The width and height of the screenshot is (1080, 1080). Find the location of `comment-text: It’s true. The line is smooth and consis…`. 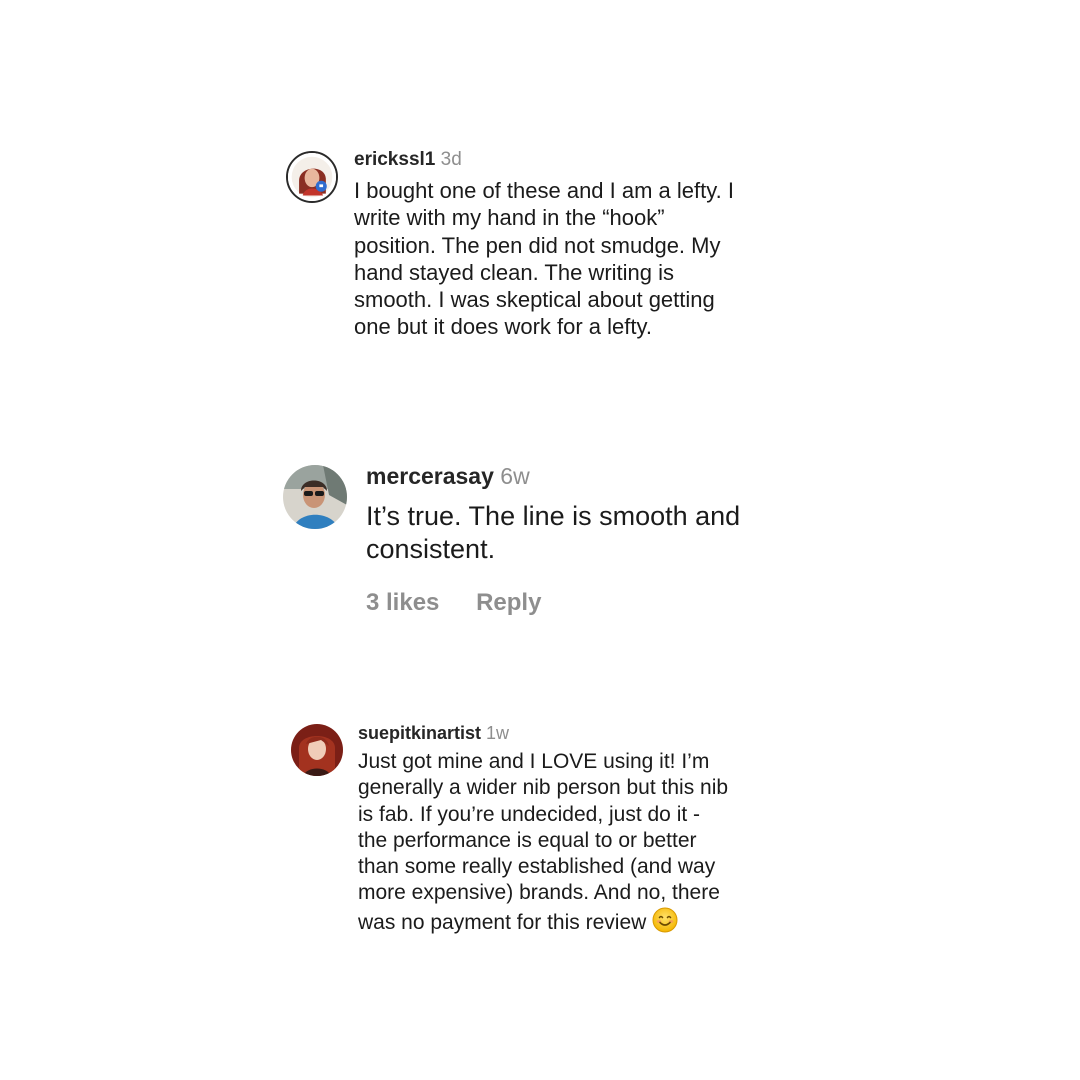

comment-text: It’s true. The line is smooth and consis… is located at coordinates (553, 532).